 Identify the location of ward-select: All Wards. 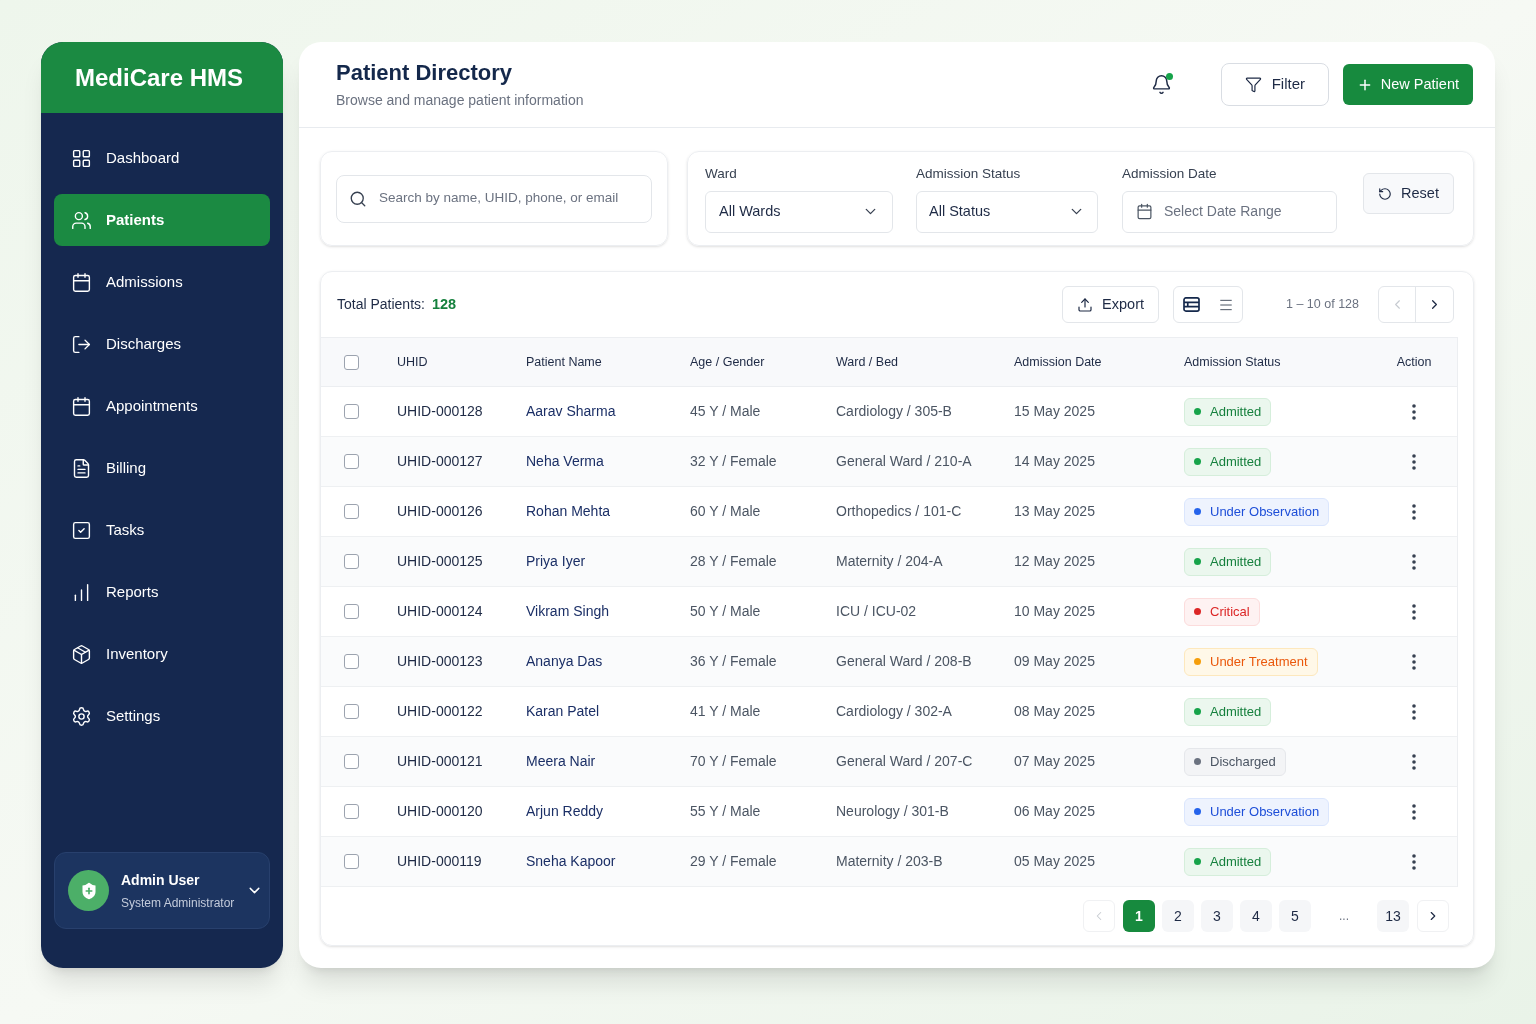
(799, 211).